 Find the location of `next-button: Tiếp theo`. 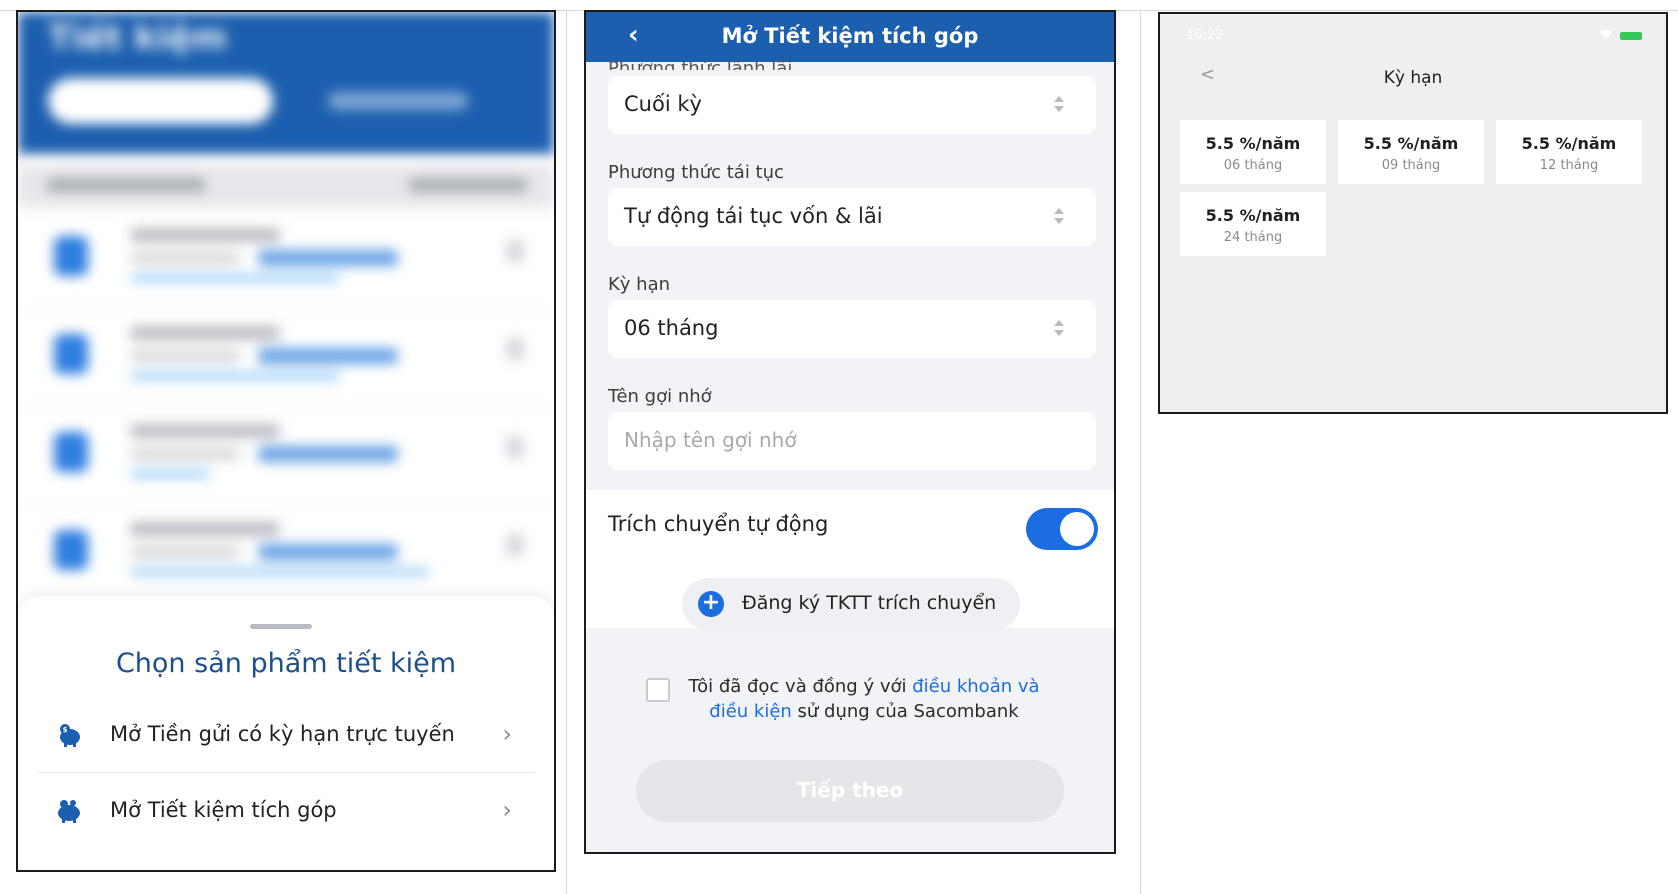

next-button: Tiếp theo is located at coordinates (850, 791).